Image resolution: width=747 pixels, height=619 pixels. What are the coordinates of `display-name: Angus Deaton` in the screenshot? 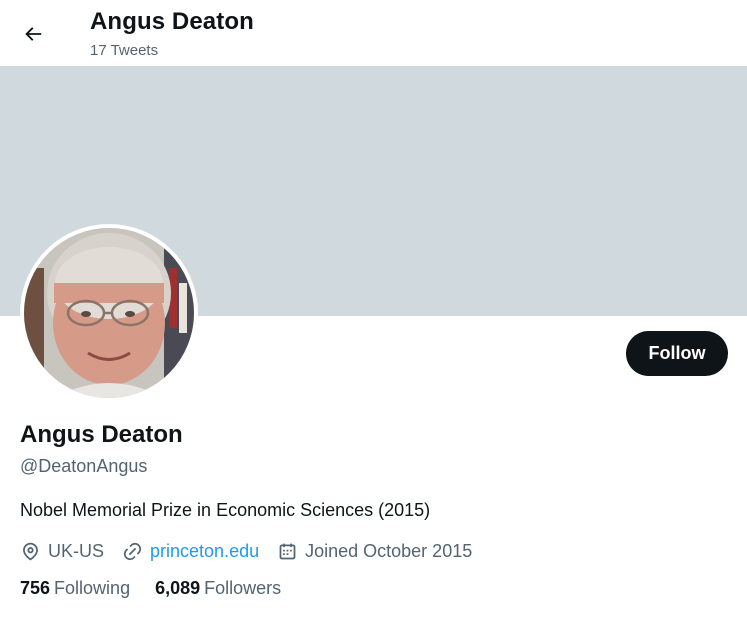 It's located at (101, 434).